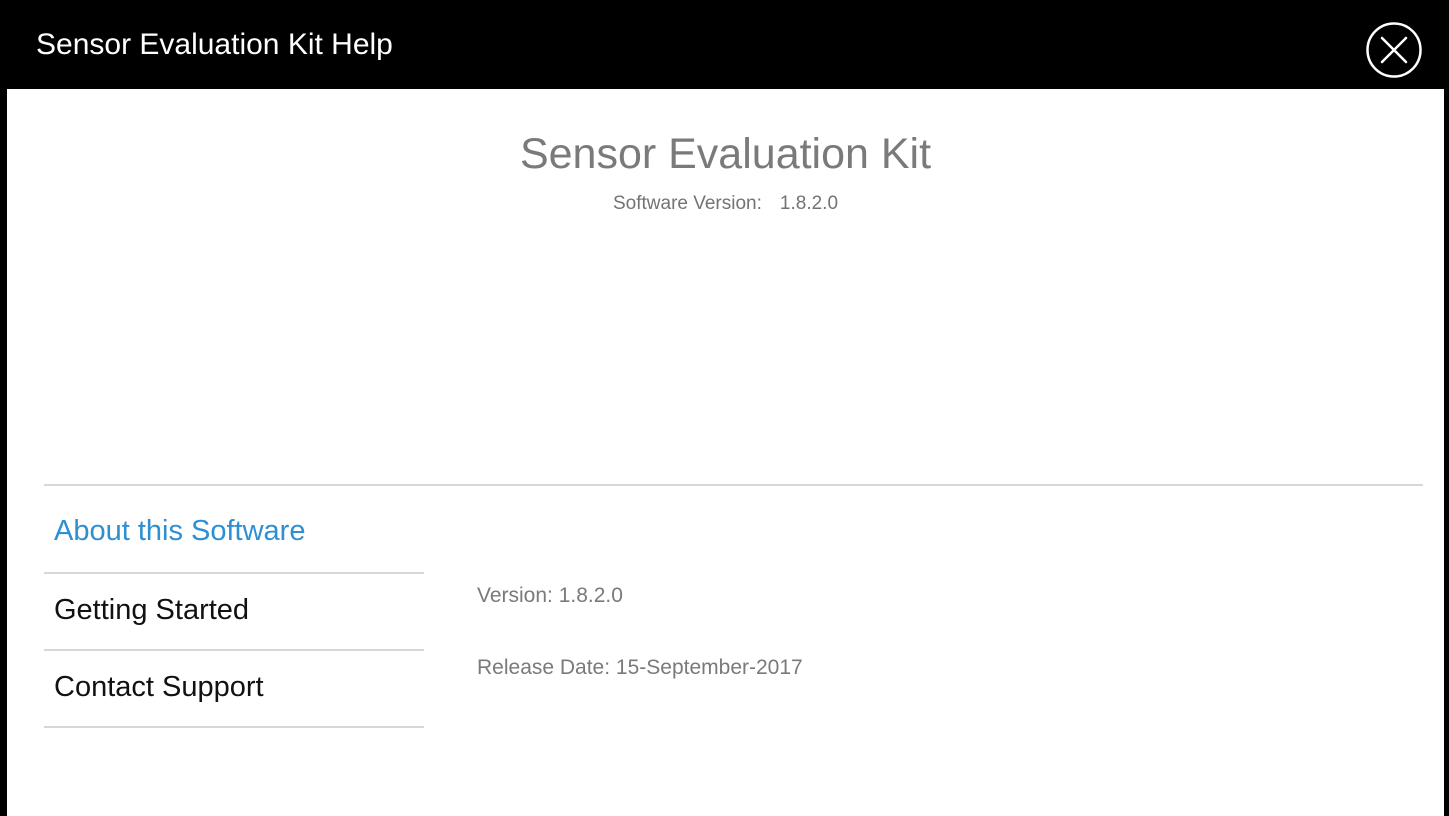 The width and height of the screenshot is (1449, 816). What do you see at coordinates (809, 203) in the screenshot?
I see `software-version-value: 1.8.2.0` at bounding box center [809, 203].